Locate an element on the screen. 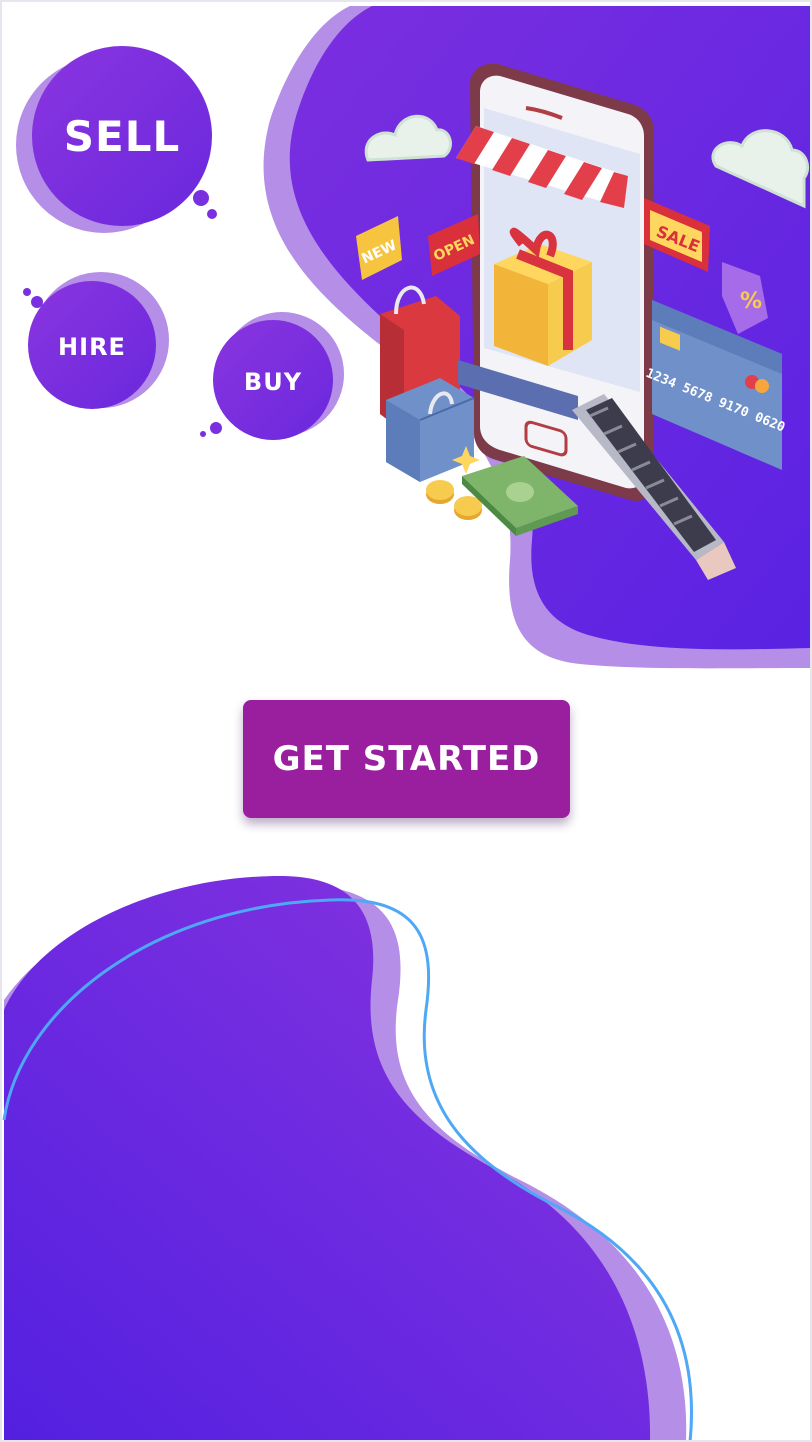 The height and width of the screenshot is (1442, 812). percent-text: % is located at coordinates (751, 301).